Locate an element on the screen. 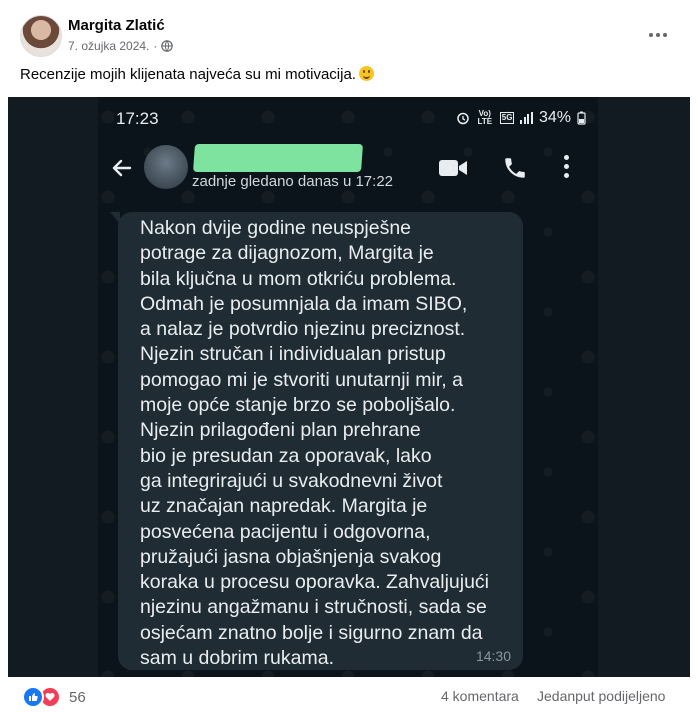  back-arrow-icon is located at coordinates (122, 168).